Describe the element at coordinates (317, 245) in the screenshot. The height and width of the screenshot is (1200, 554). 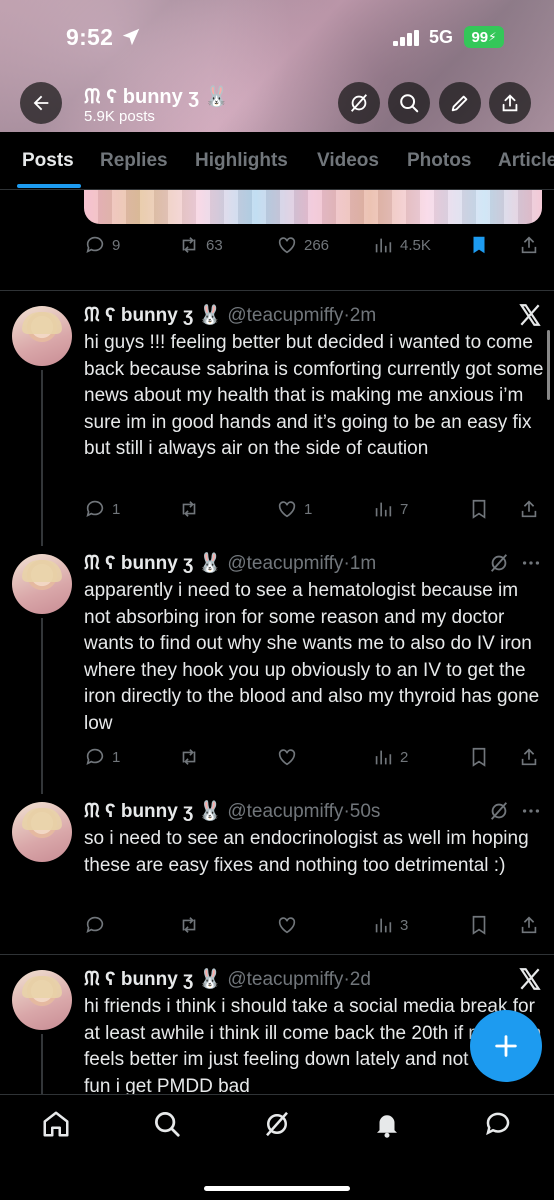
I see `like-count: 266` at that location.